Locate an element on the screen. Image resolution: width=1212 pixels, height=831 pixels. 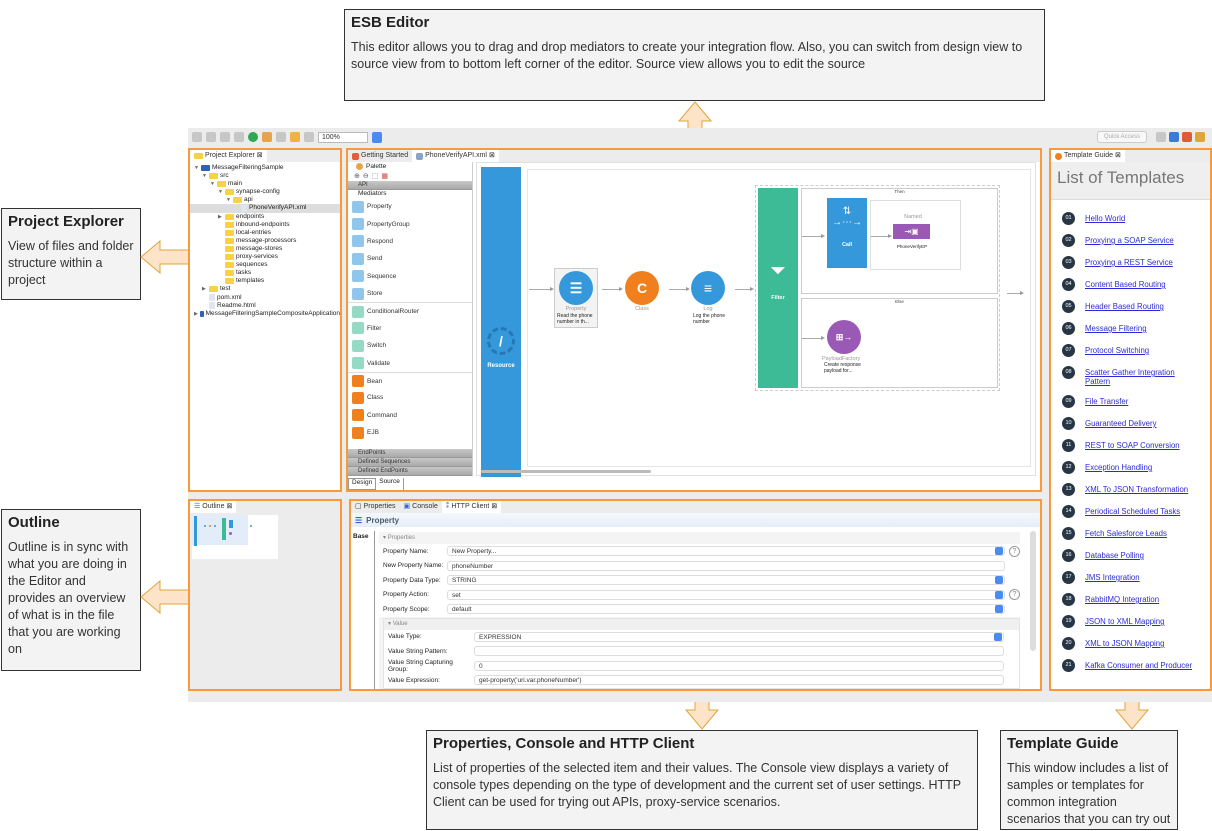
tab-getting-started: Getting Started is located at coordinates (380, 156).